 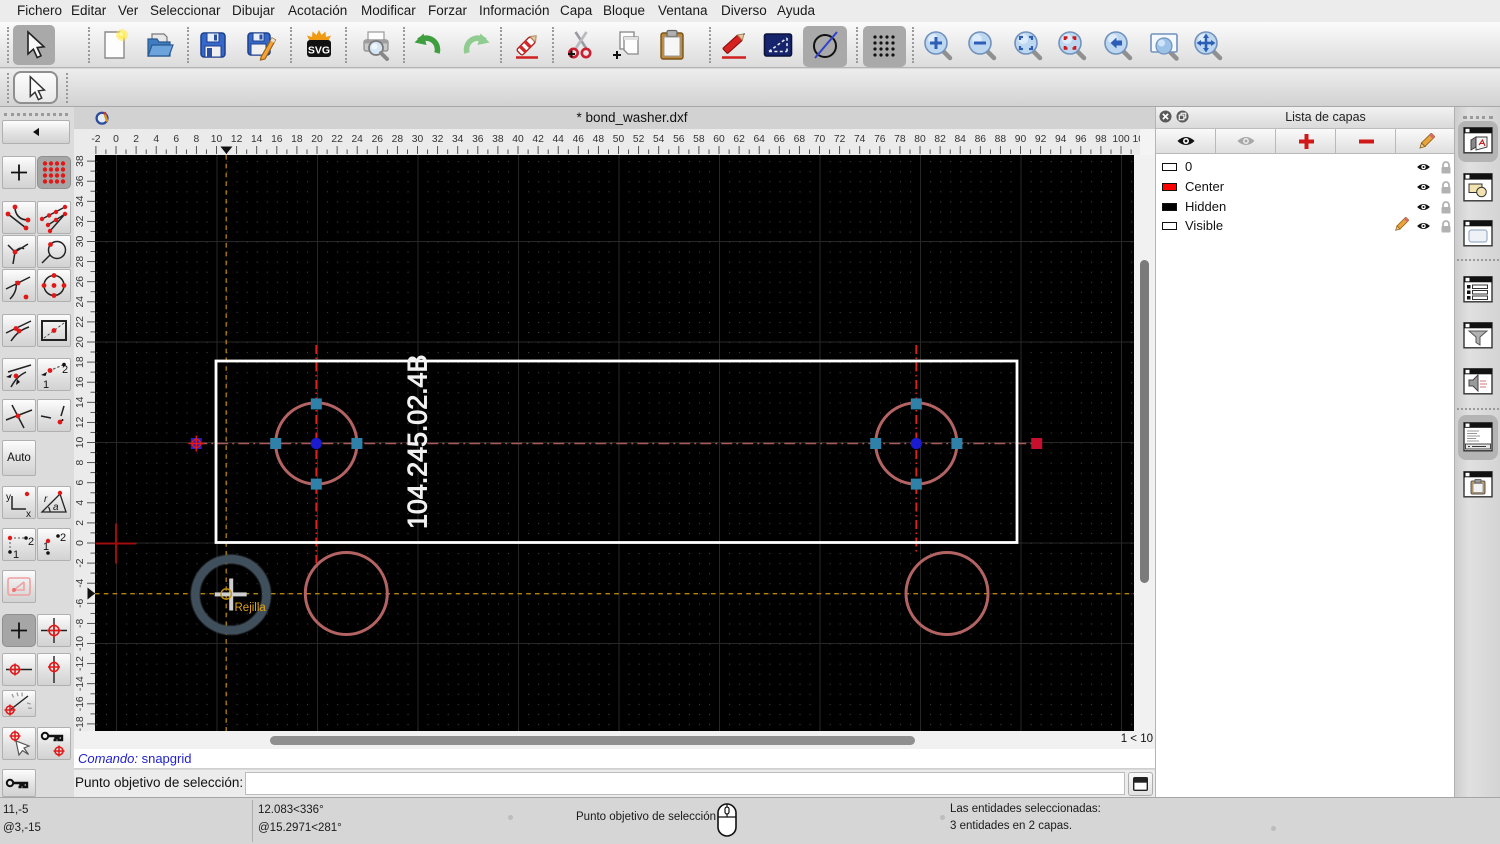 What do you see at coordinates (417, 442) in the screenshot?
I see `svg-text: 104.245.02.4B` at bounding box center [417, 442].